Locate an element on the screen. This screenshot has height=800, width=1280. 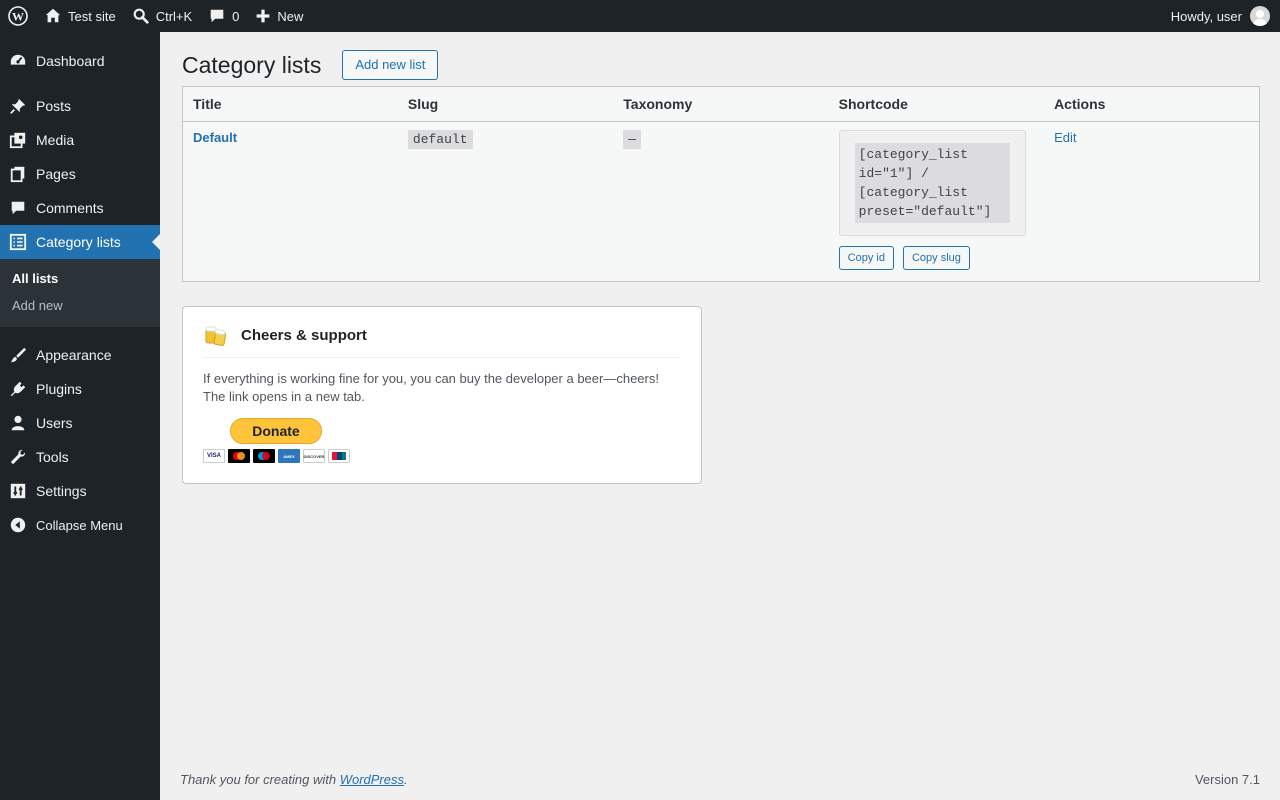
column-title: Title is located at coordinates (290, 104).